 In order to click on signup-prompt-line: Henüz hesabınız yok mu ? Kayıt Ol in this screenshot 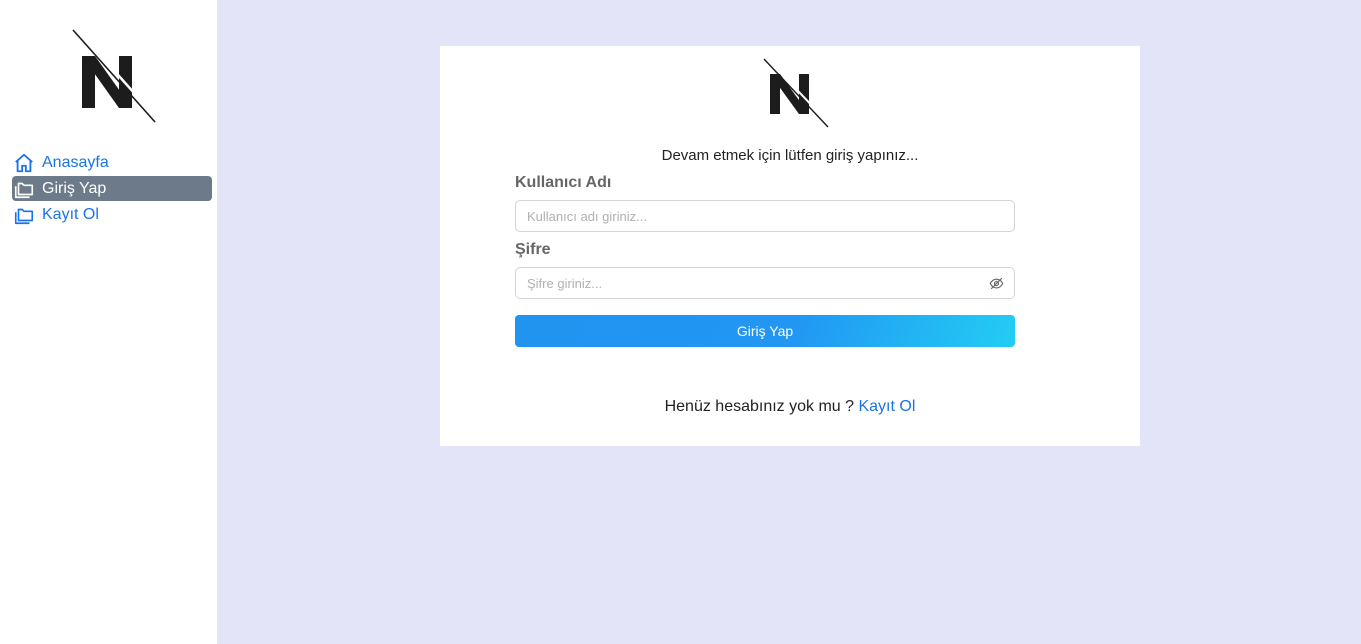, I will do `click(790, 407)`.